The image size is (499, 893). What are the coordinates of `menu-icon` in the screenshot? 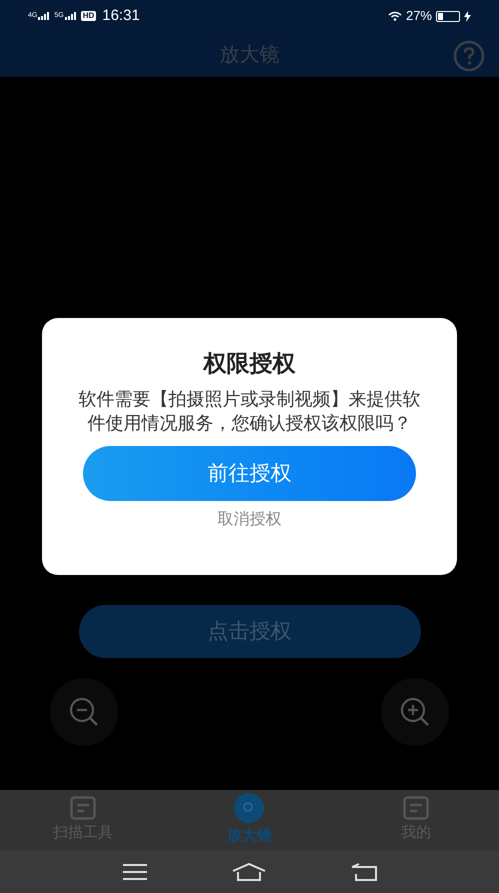 It's located at (134, 872).